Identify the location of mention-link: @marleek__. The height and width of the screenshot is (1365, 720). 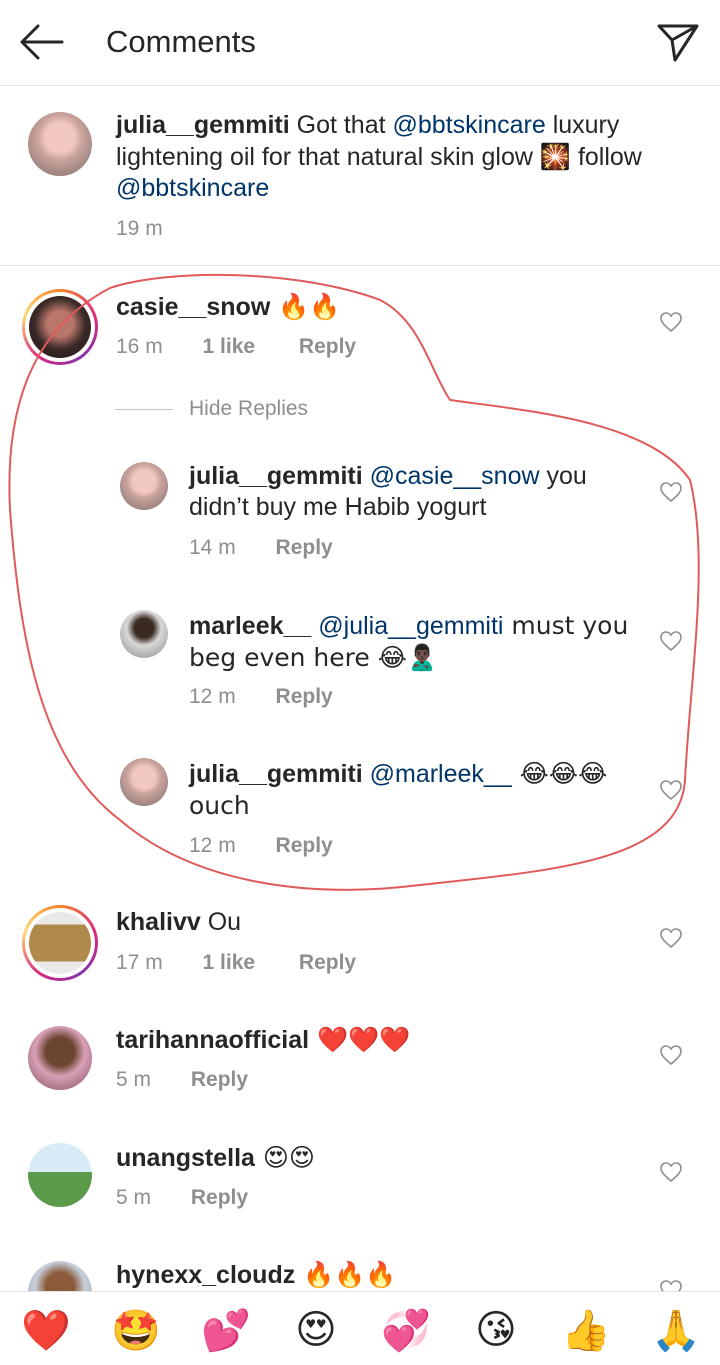
(441, 774).